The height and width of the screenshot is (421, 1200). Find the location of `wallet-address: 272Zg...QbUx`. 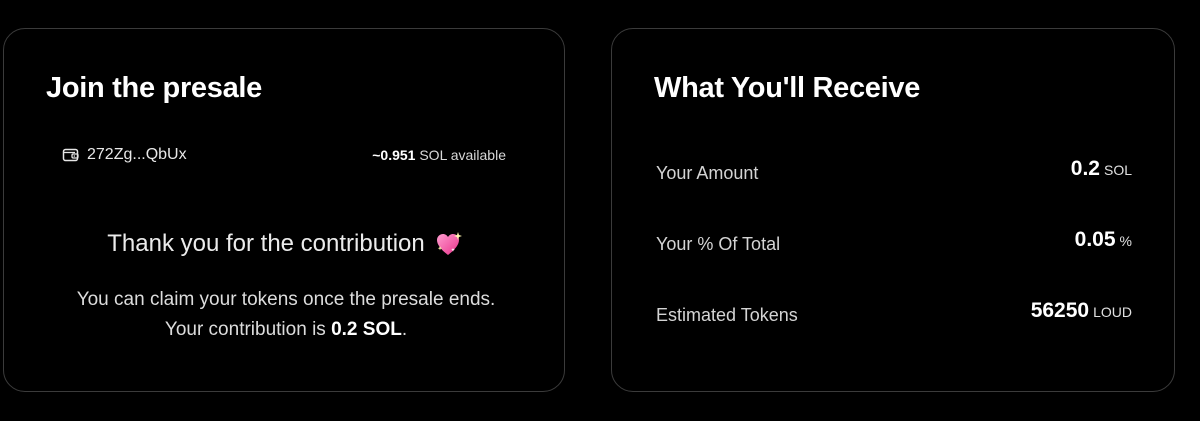

wallet-address: 272Zg...QbUx is located at coordinates (137, 154).